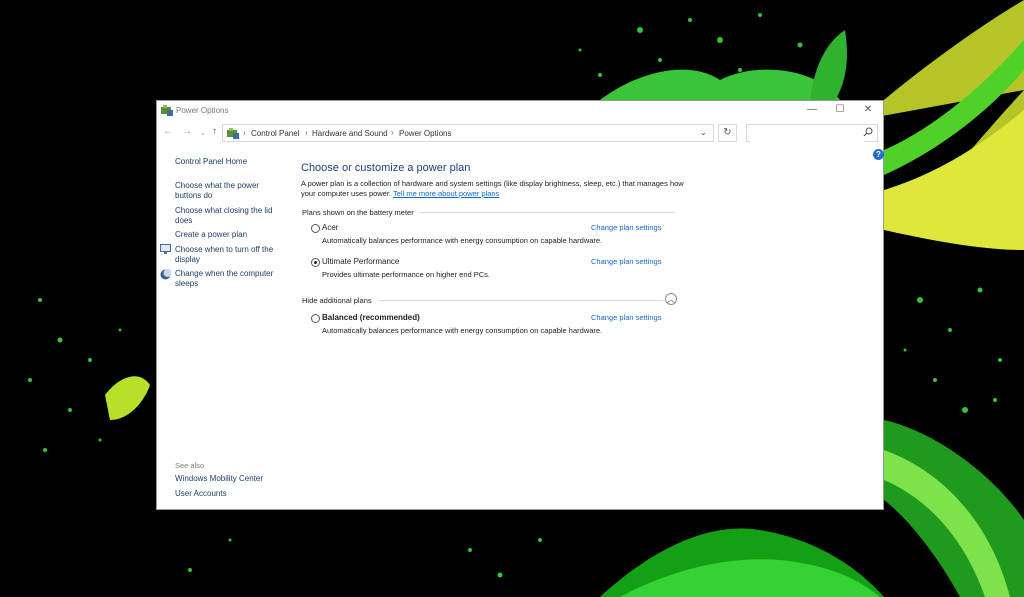 This screenshot has height=597, width=1024. What do you see at coordinates (330, 227) in the screenshot?
I see `plan-name-acer: Acer` at bounding box center [330, 227].